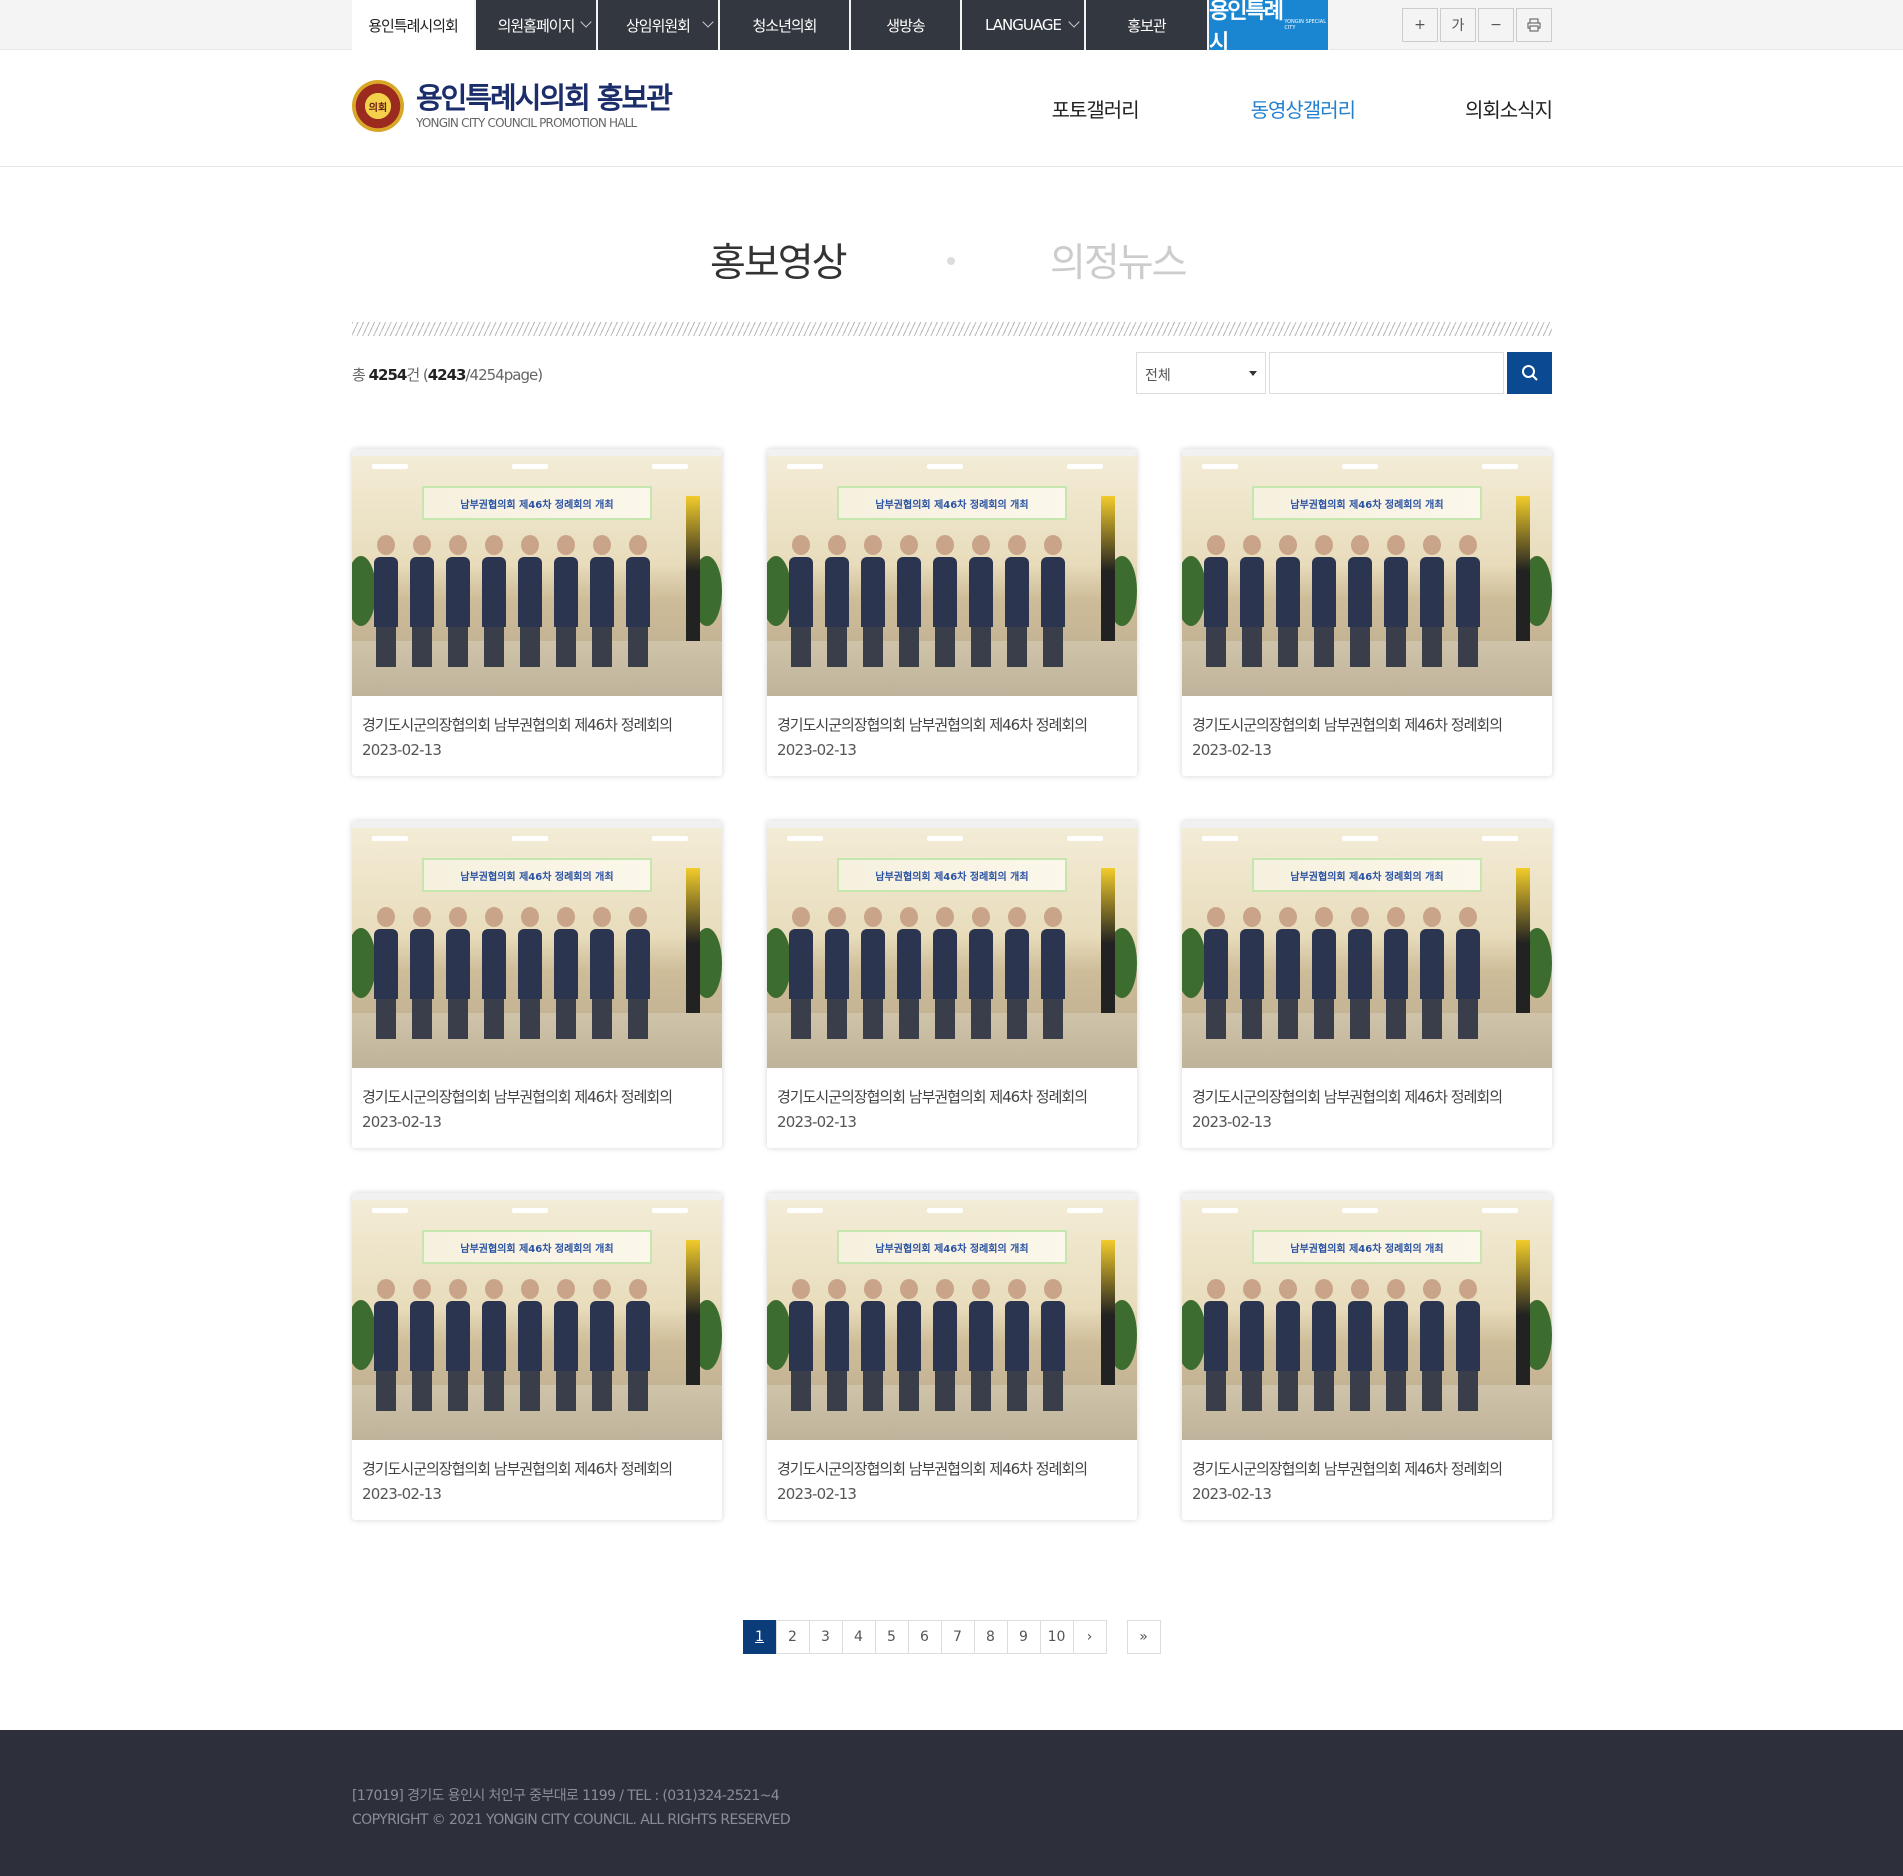 This screenshot has width=1903, height=1876. I want to click on nav-video-gallery: 동영상갤러리, so click(1303, 108).